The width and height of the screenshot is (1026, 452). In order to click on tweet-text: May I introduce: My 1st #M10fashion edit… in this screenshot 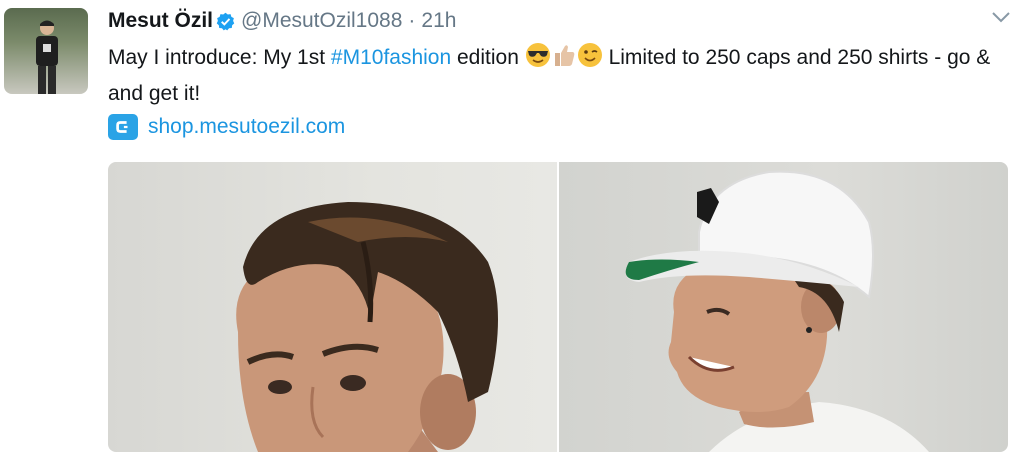, I will do `click(558, 76)`.